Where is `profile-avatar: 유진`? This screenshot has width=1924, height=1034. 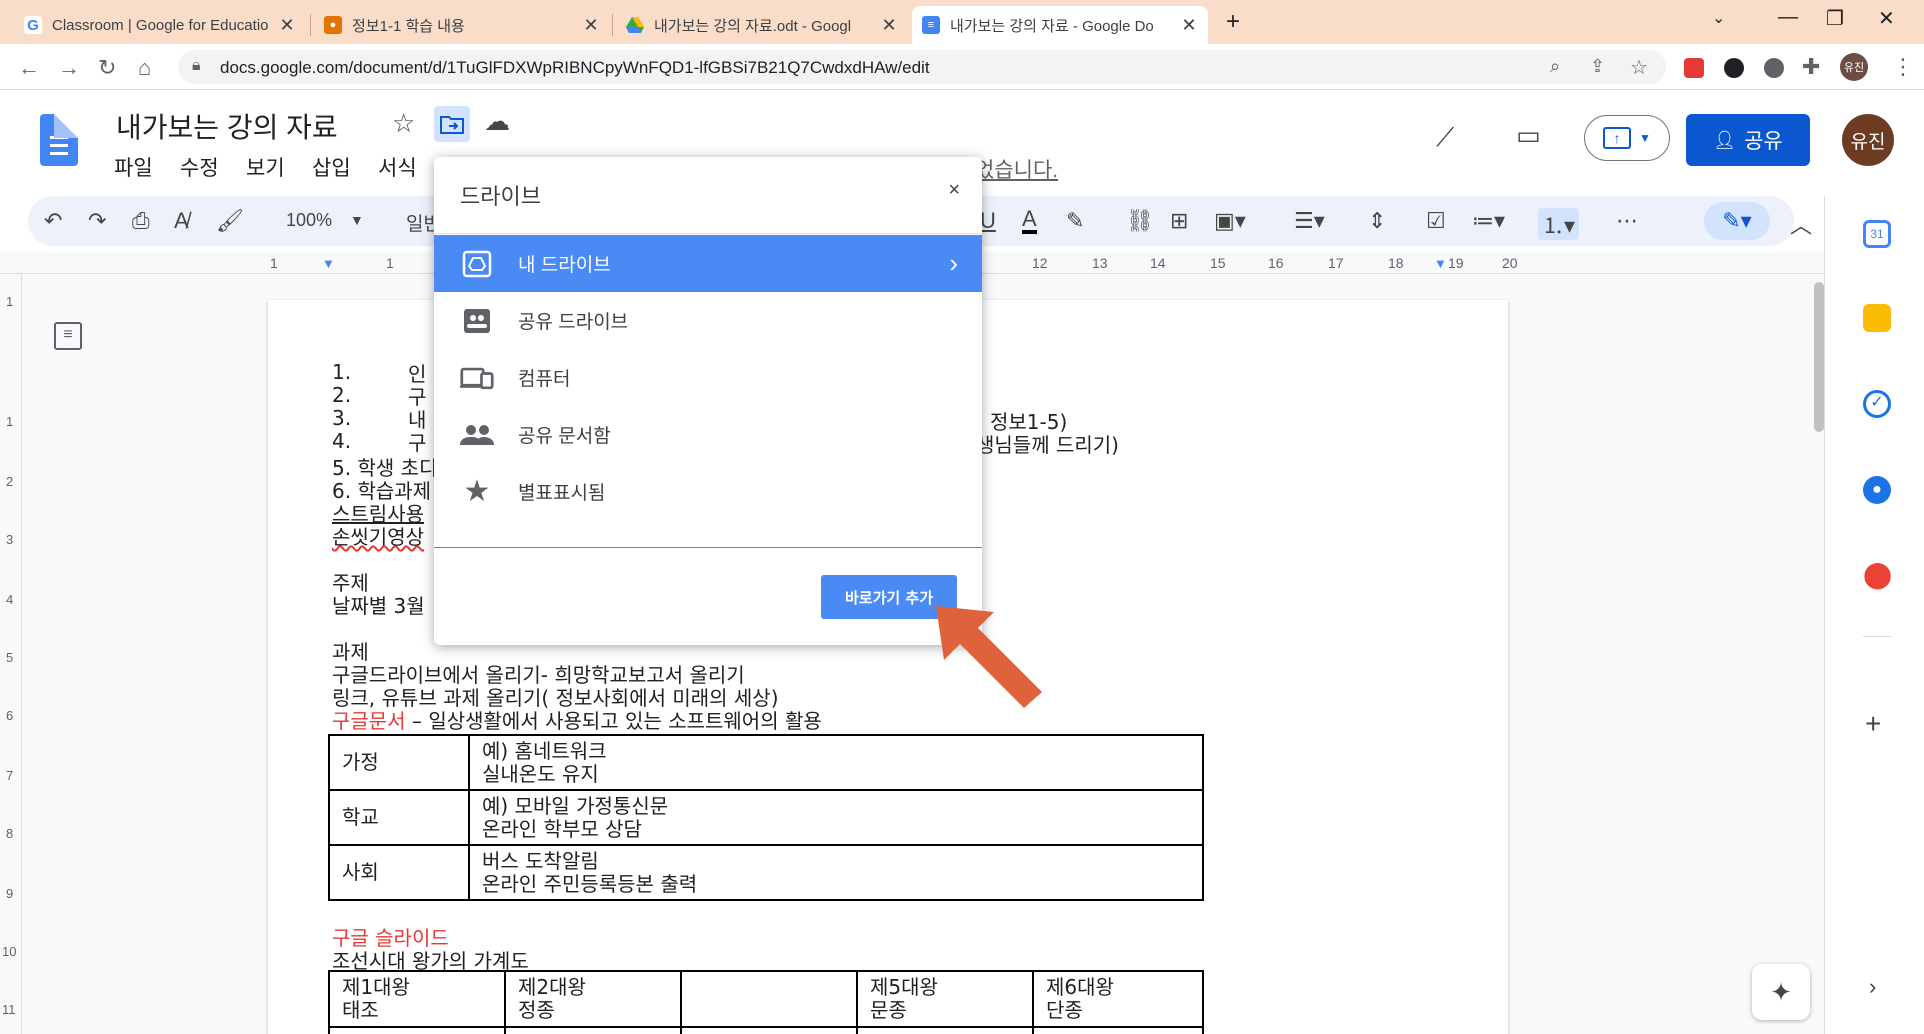 profile-avatar: 유진 is located at coordinates (1854, 67).